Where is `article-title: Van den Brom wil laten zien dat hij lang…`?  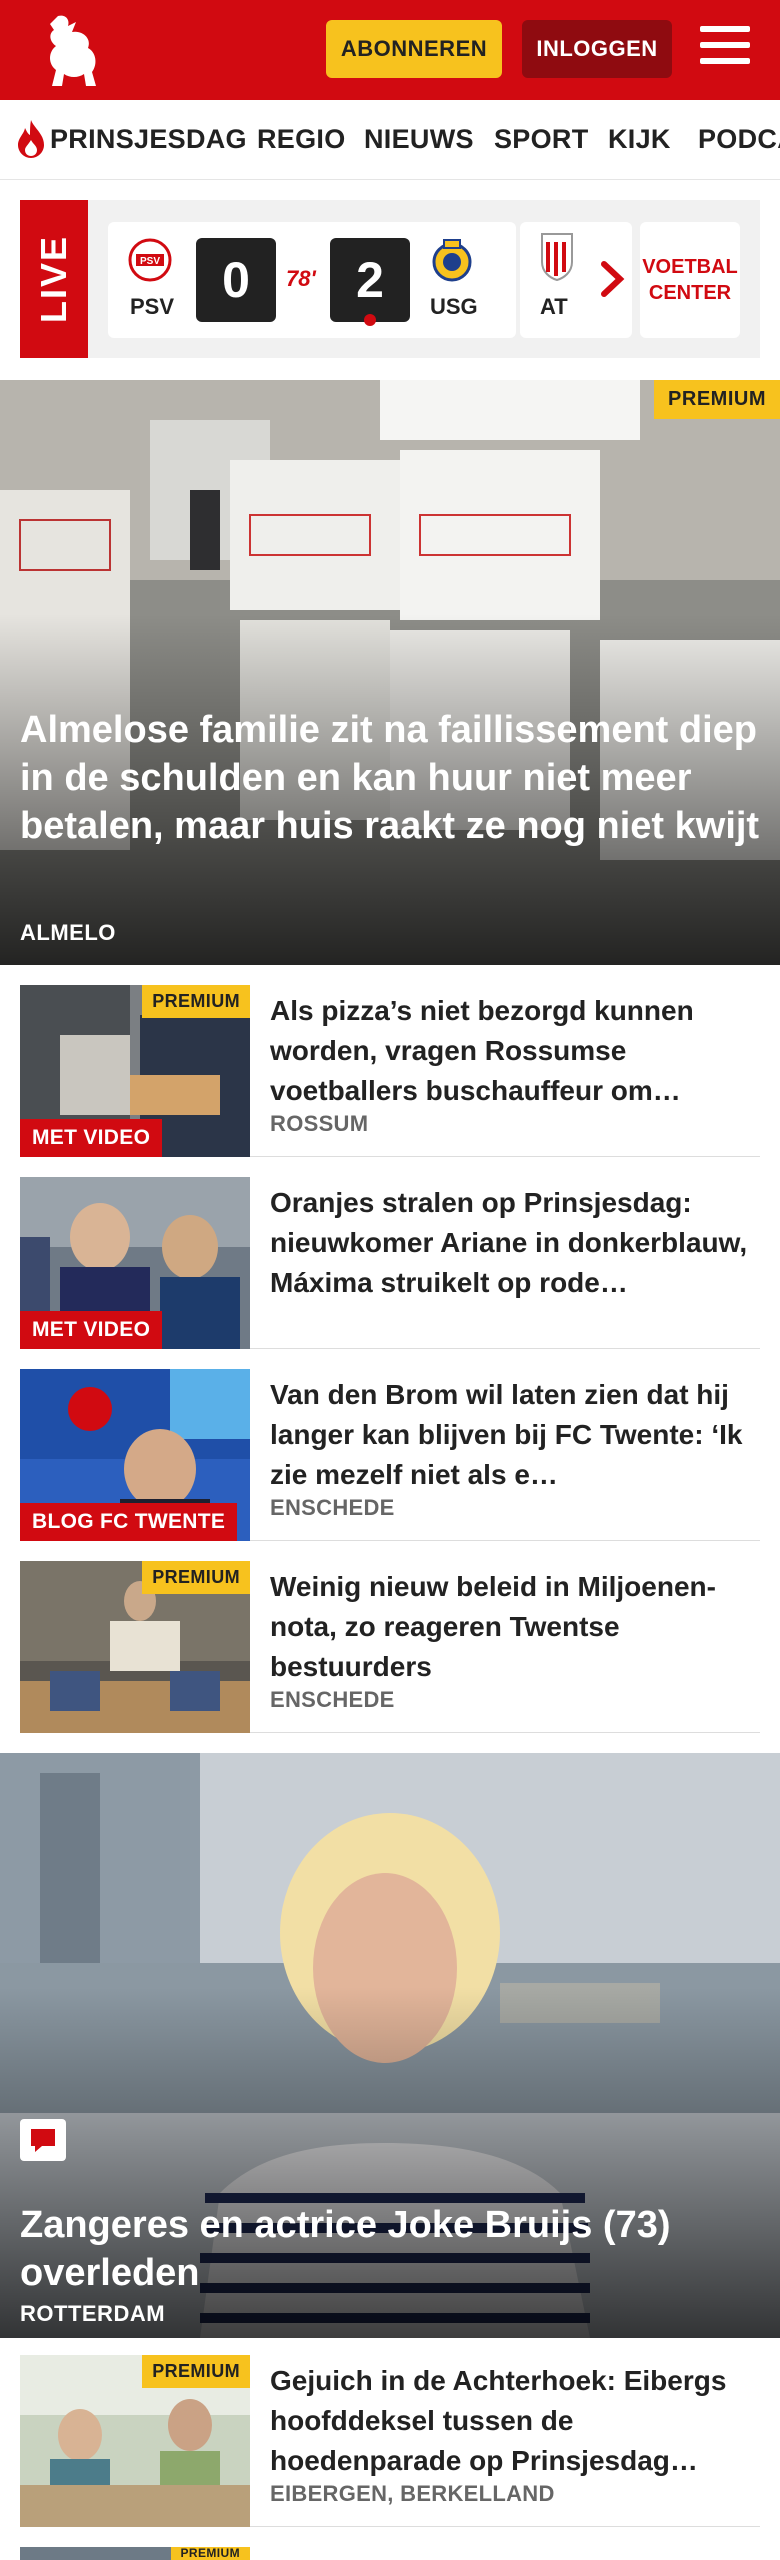
article-title: Van den Brom wil laten zien dat hij lang… is located at coordinates (510, 1437).